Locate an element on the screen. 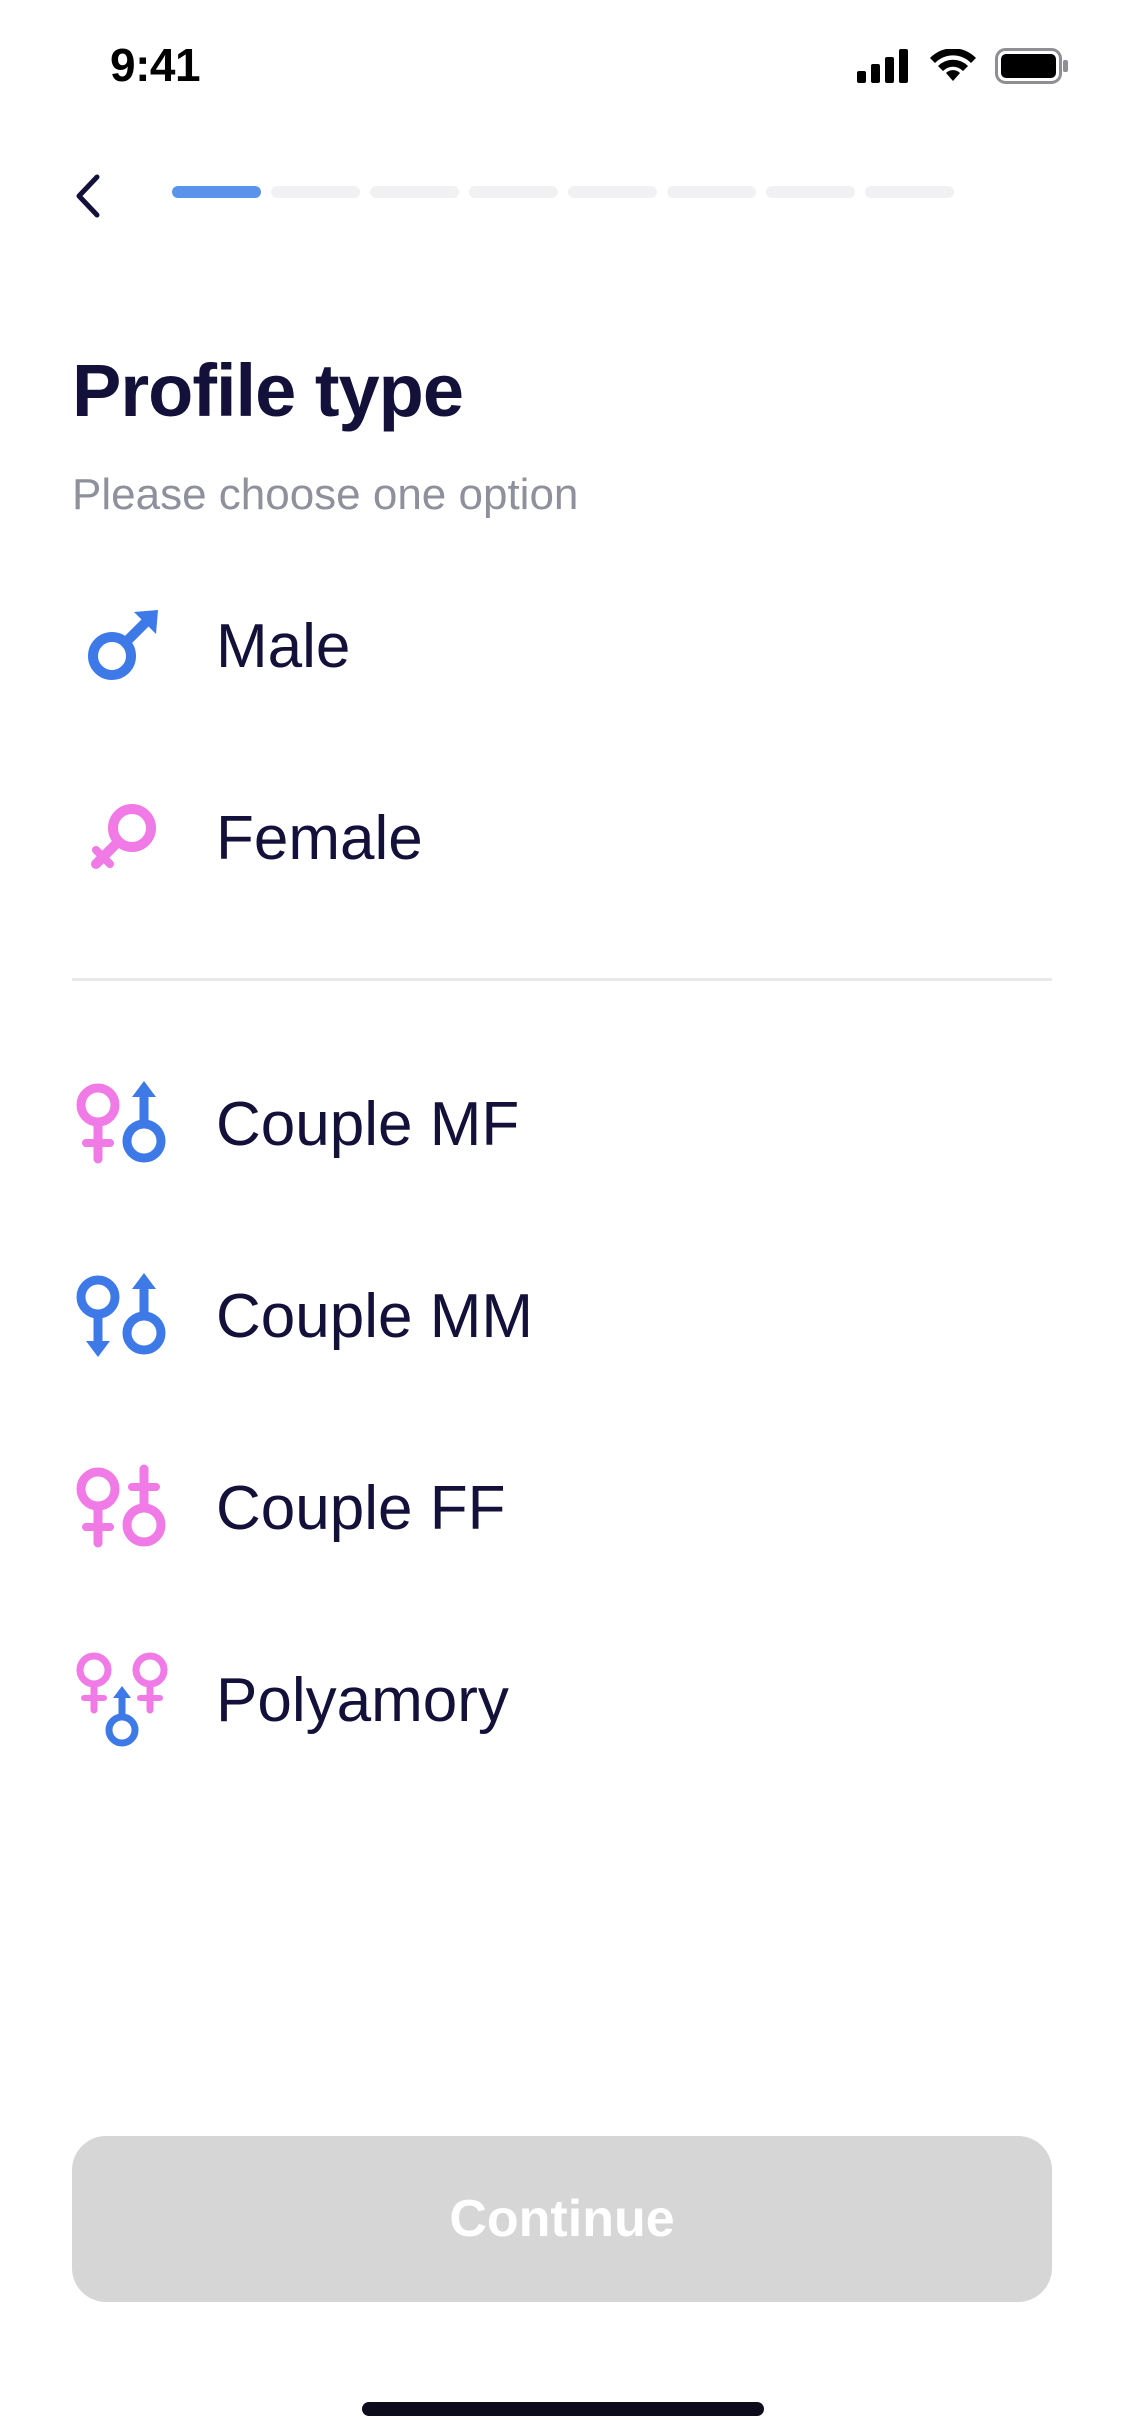 This screenshot has height=2436, width=1125. cellular-signal-icon is located at coordinates (882, 66).